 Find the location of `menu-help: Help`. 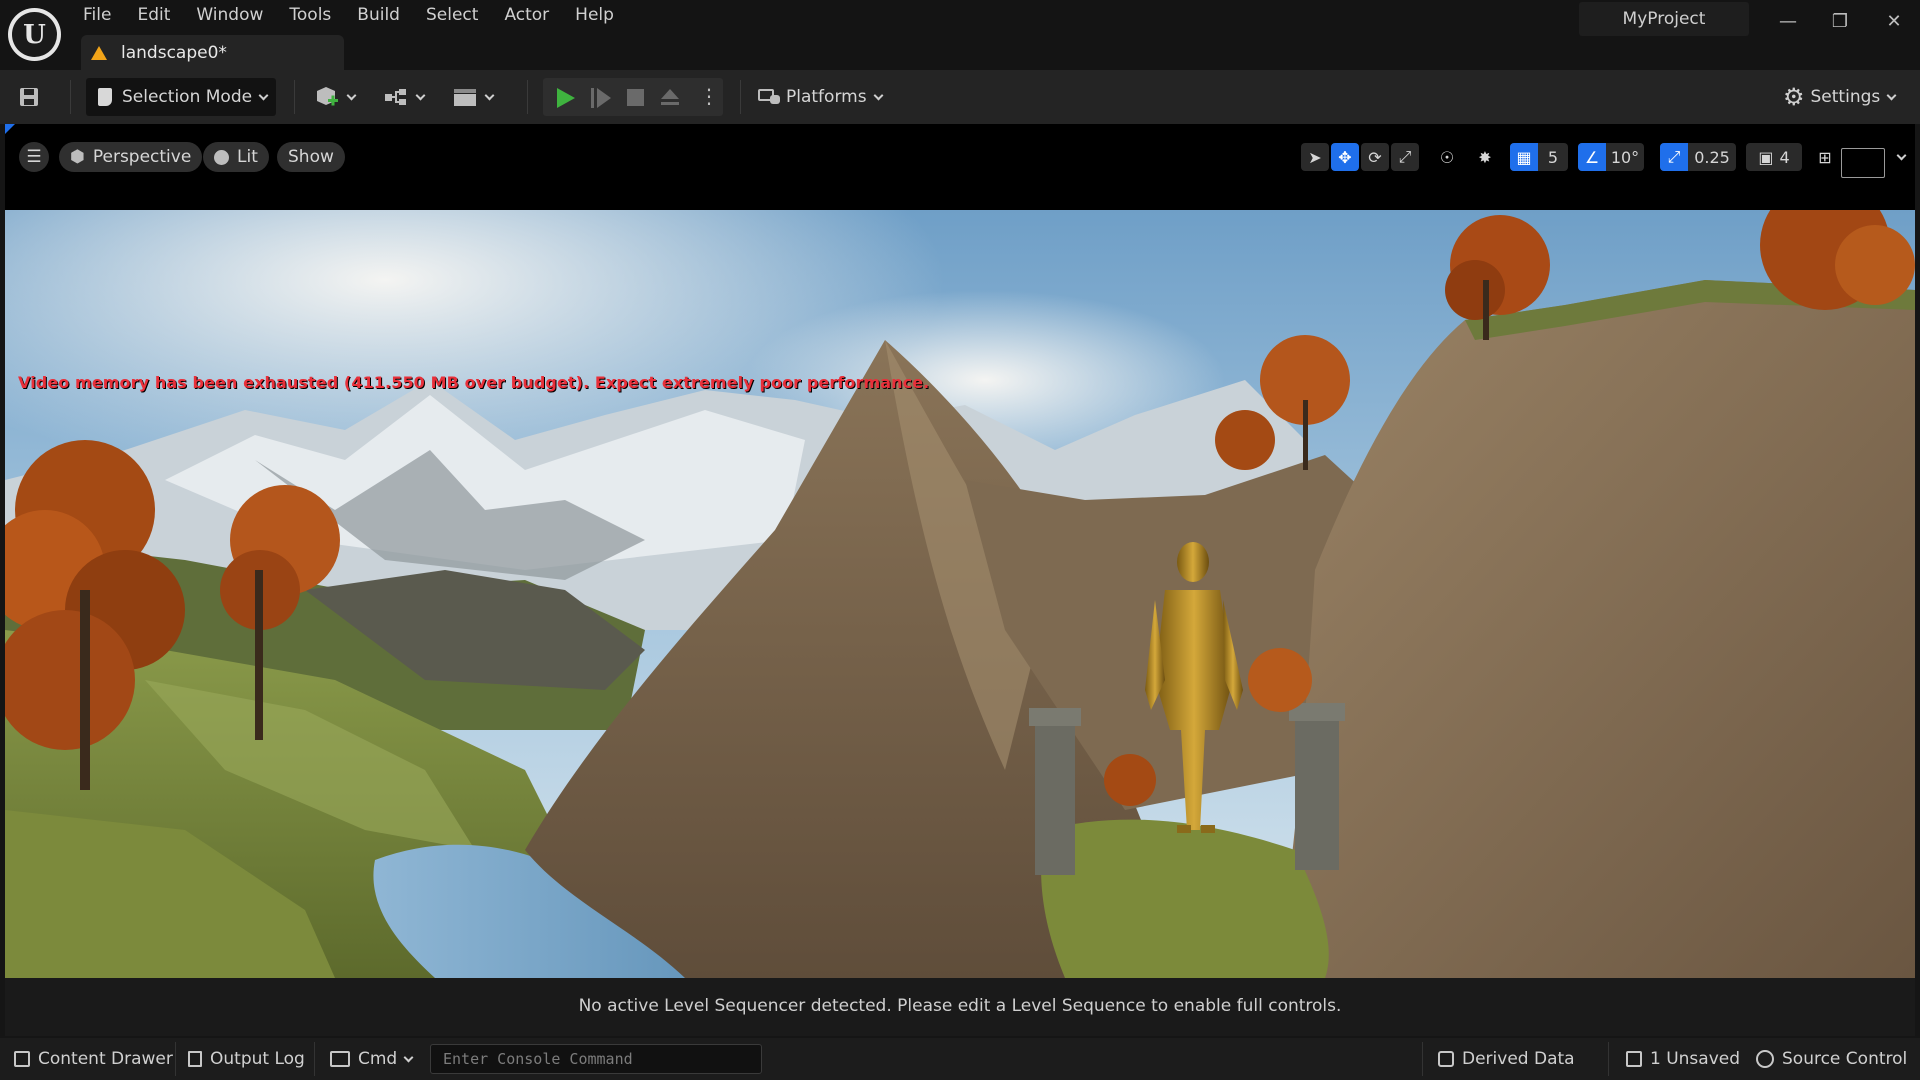

menu-help: Help is located at coordinates (594, 16).